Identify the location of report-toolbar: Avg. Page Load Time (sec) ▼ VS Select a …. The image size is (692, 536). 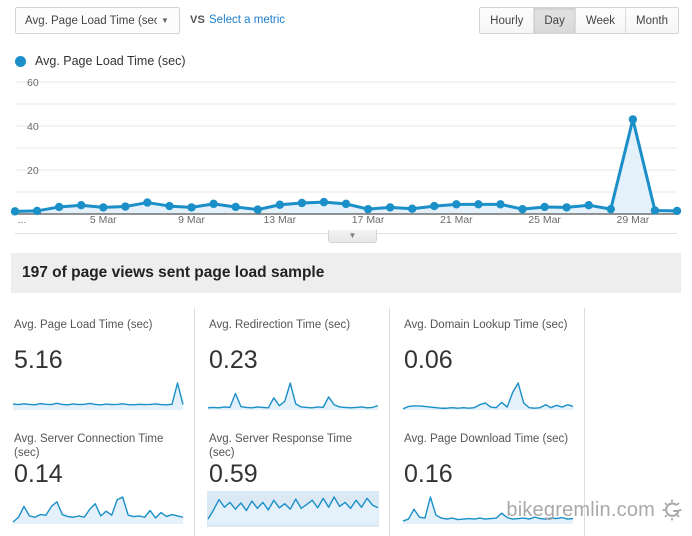
(346, 21).